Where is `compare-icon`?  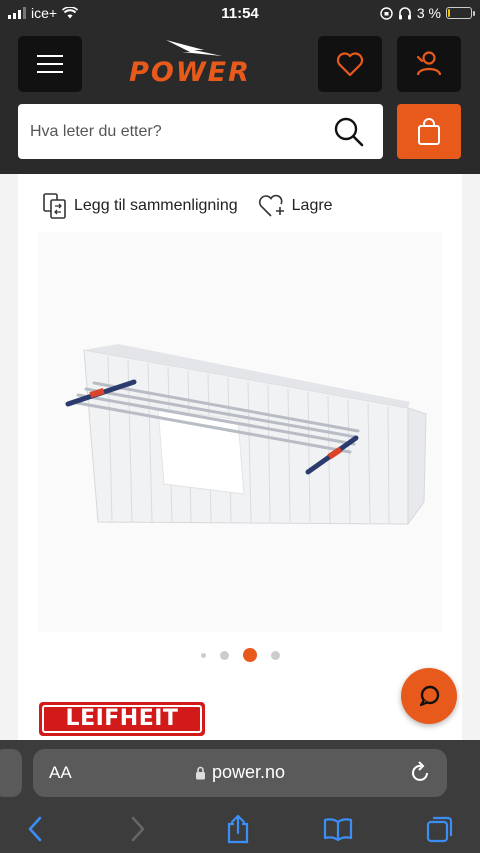 compare-icon is located at coordinates (54, 206).